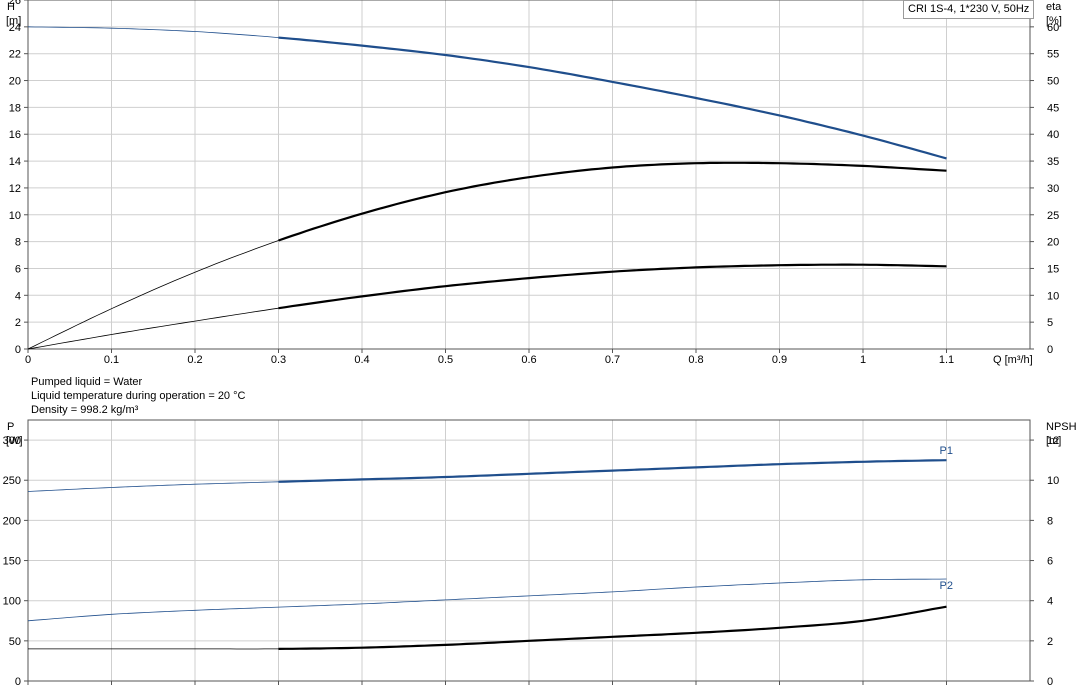  What do you see at coordinates (612, 360) in the screenshot?
I see `chart1-x-tick-label: 0.7` at bounding box center [612, 360].